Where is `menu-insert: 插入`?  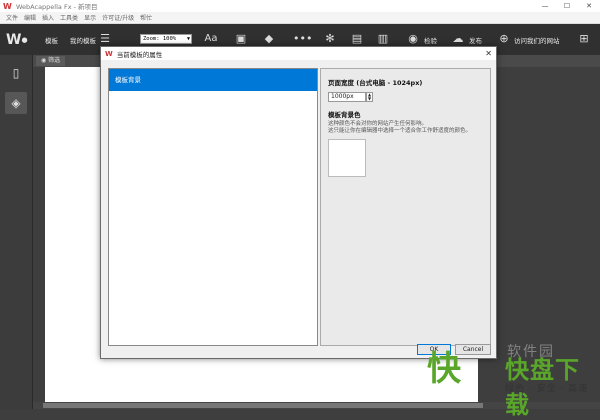
menu-insert: 插入 is located at coordinates (48, 17).